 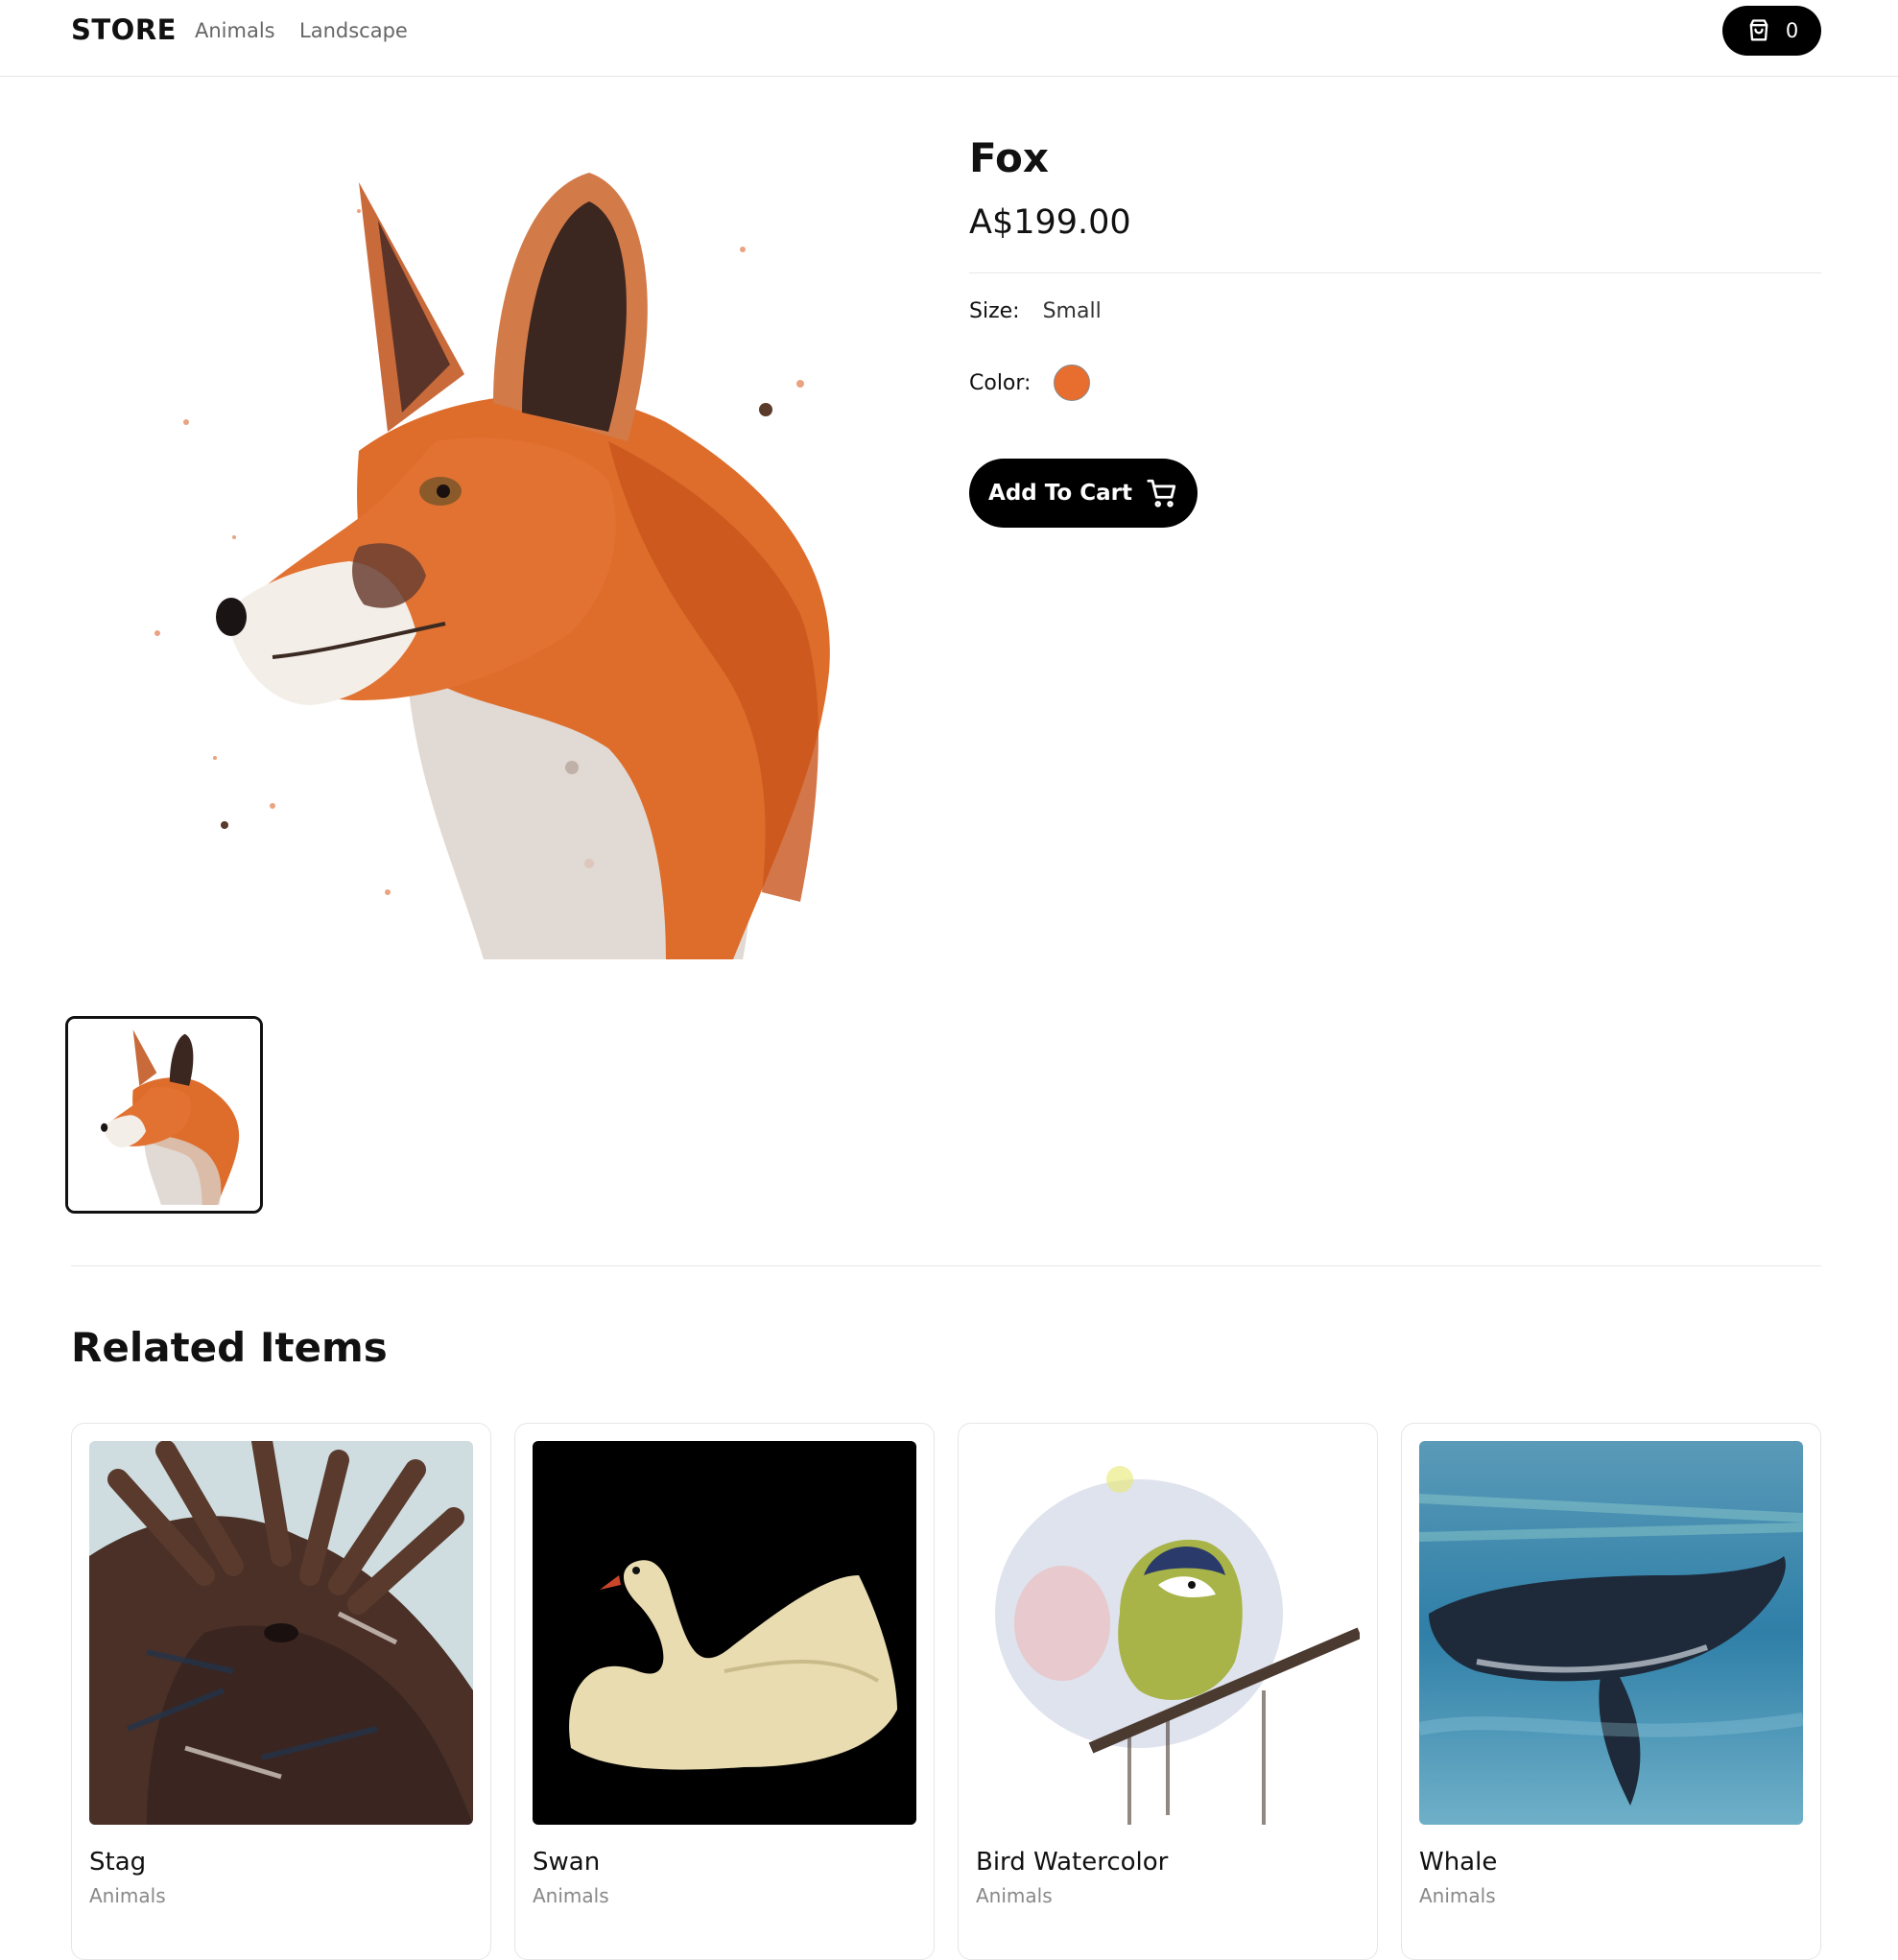 I want to click on size-label: Size:, so click(x=994, y=311).